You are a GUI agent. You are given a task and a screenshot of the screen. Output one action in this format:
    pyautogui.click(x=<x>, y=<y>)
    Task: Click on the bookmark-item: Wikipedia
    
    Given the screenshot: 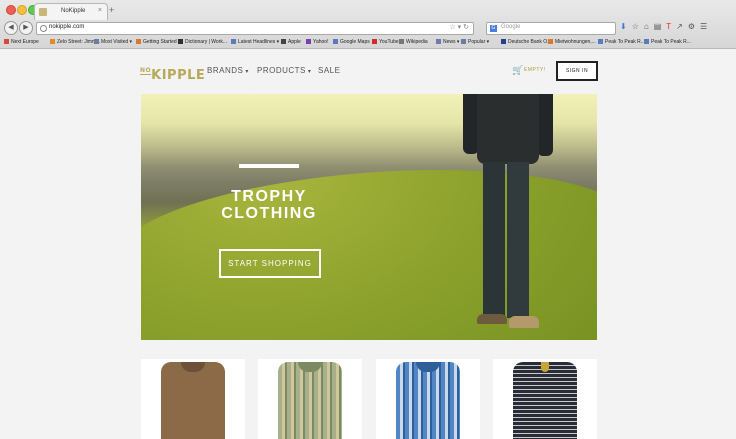 What is the action you would take?
    pyautogui.click(x=413, y=42)
    